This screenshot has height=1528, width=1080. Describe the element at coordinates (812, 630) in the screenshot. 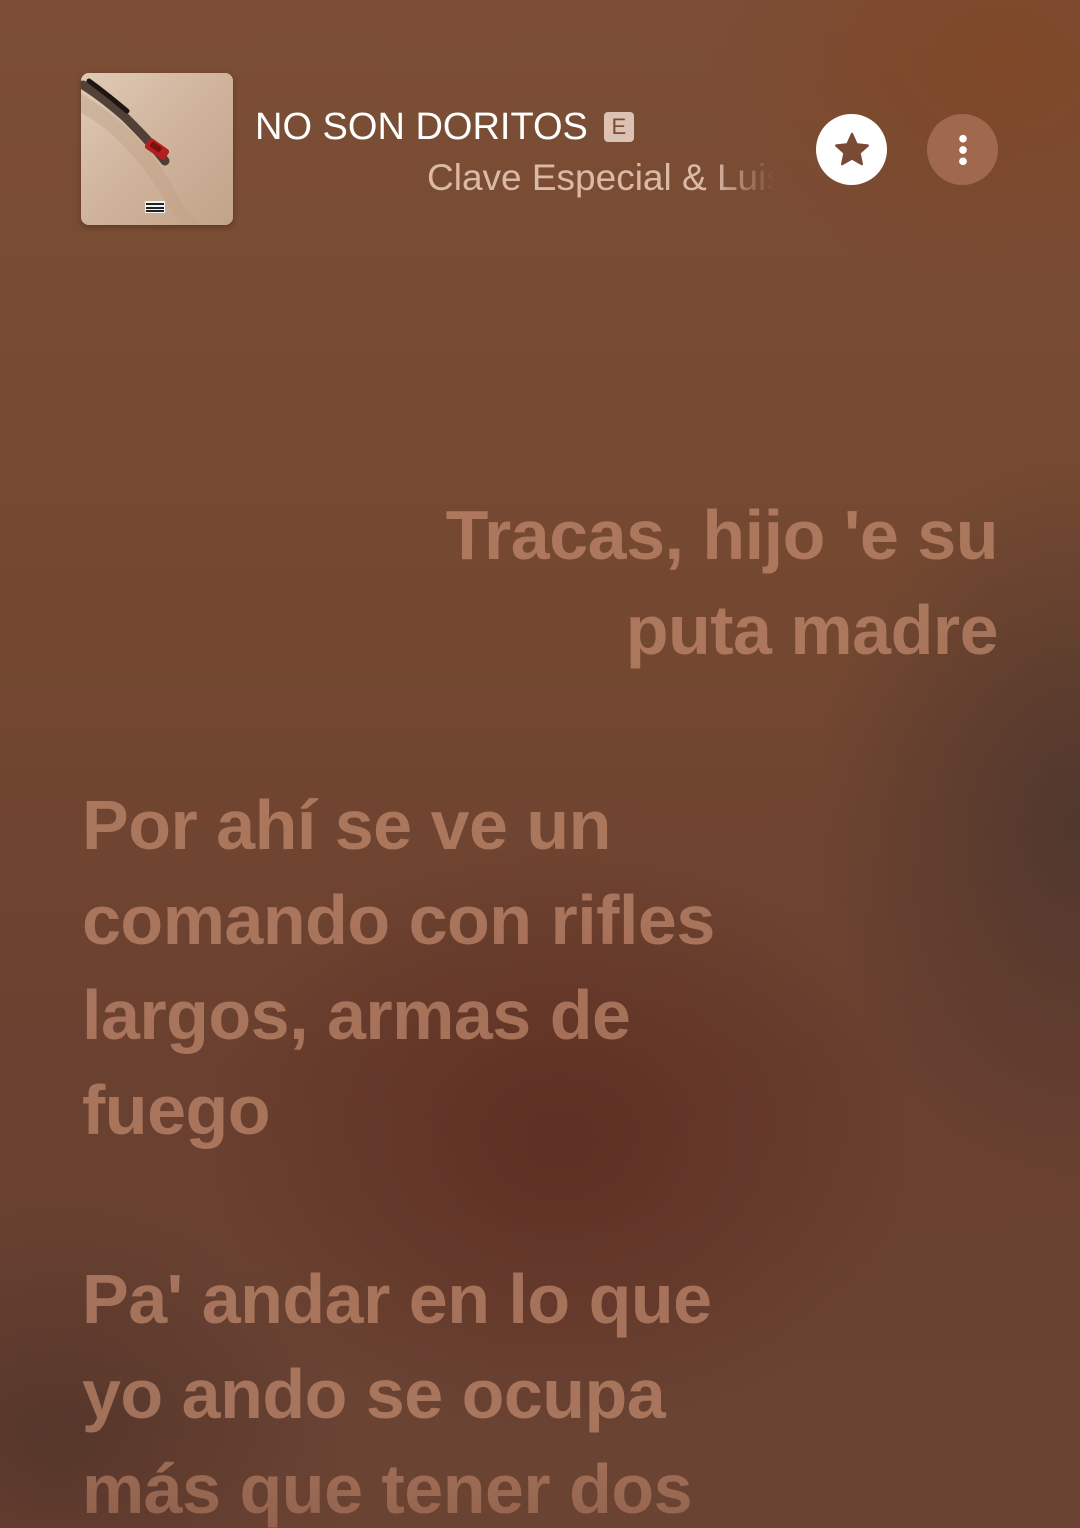

I see `lyric-text: puta madre` at that location.